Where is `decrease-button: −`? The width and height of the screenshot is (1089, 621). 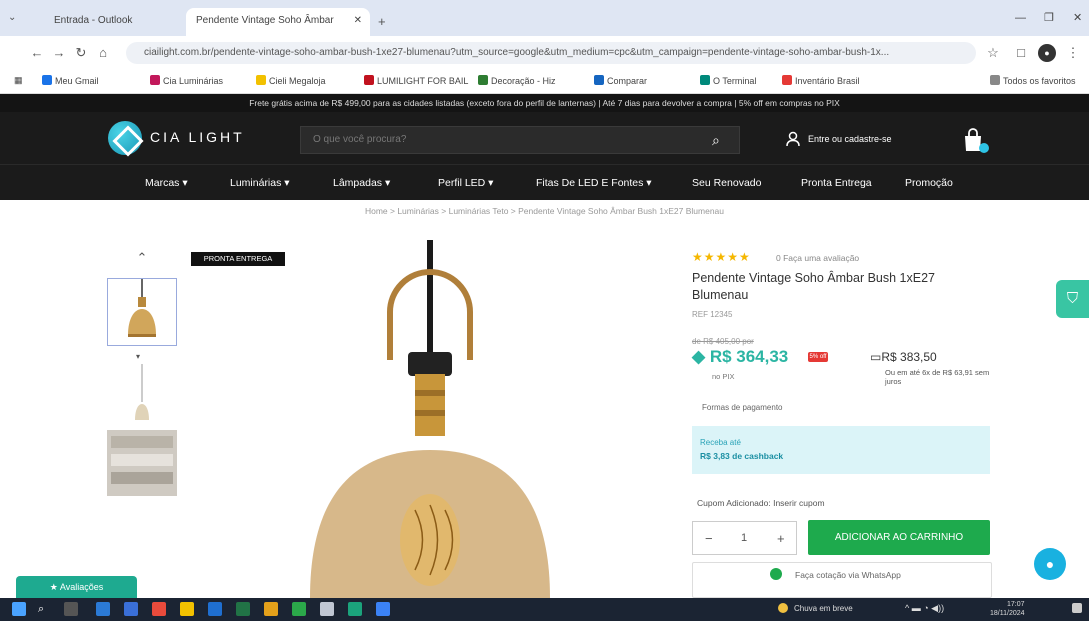 decrease-button: − is located at coordinates (709, 538).